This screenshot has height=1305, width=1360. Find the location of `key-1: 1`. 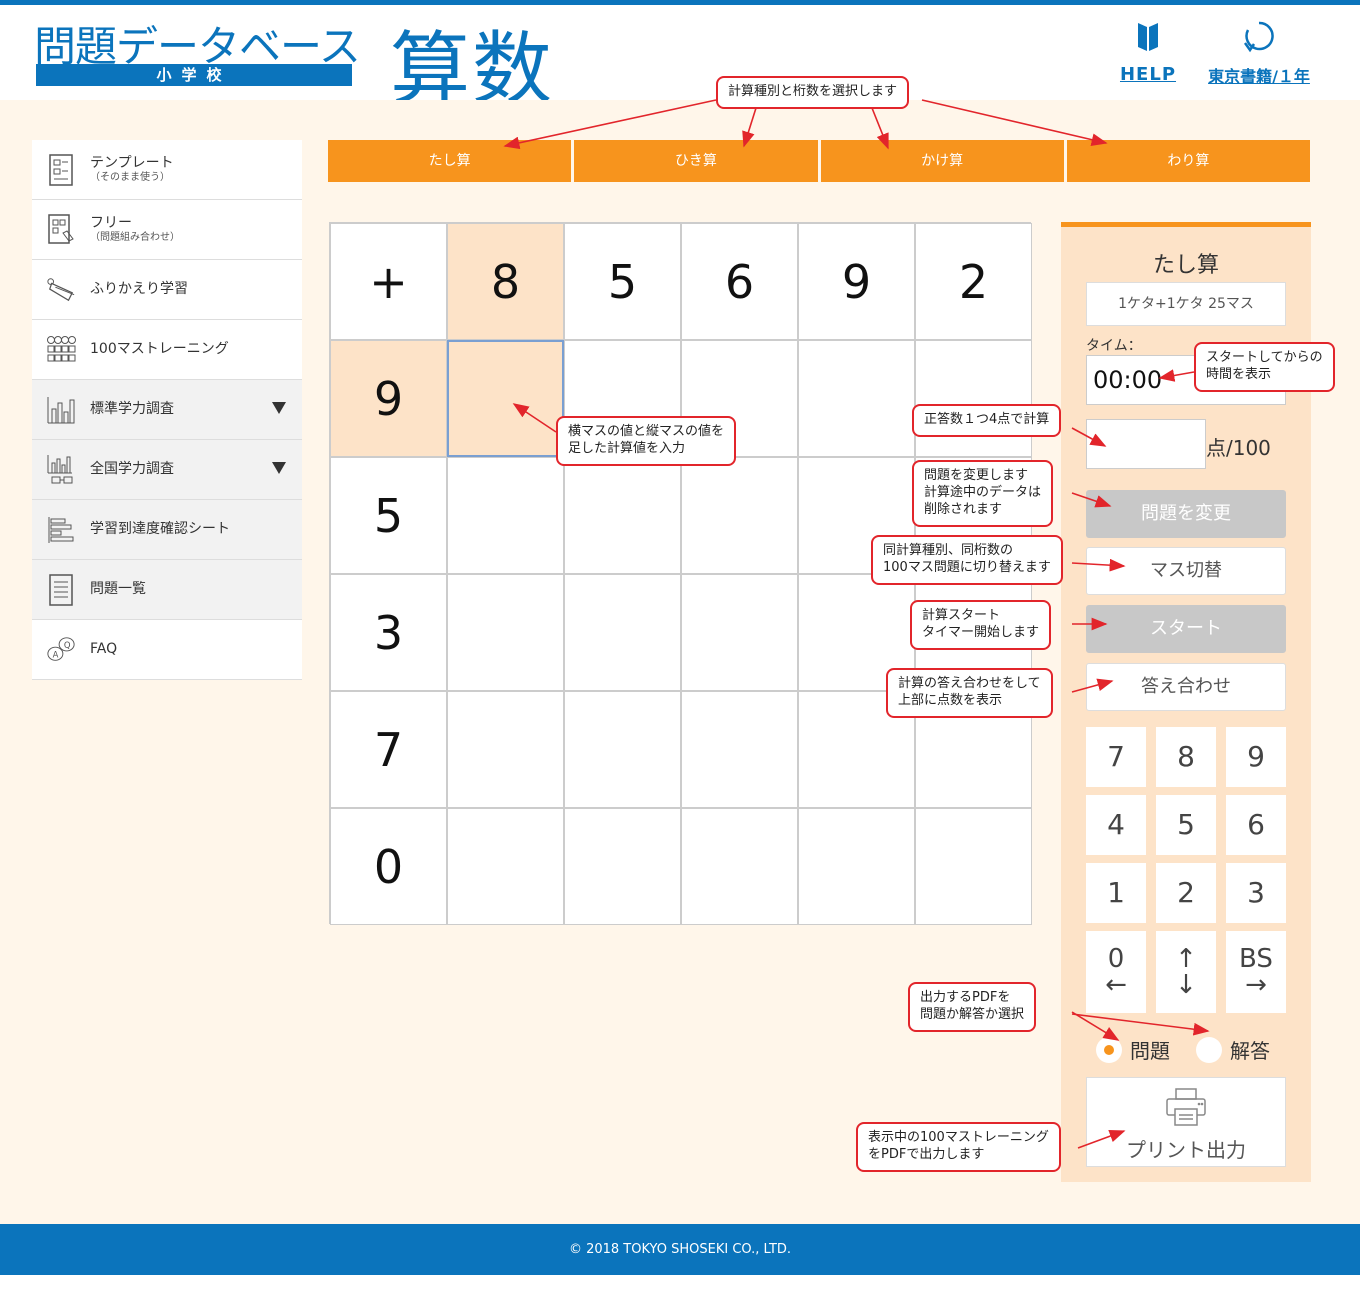

key-1: 1 is located at coordinates (1116, 893).